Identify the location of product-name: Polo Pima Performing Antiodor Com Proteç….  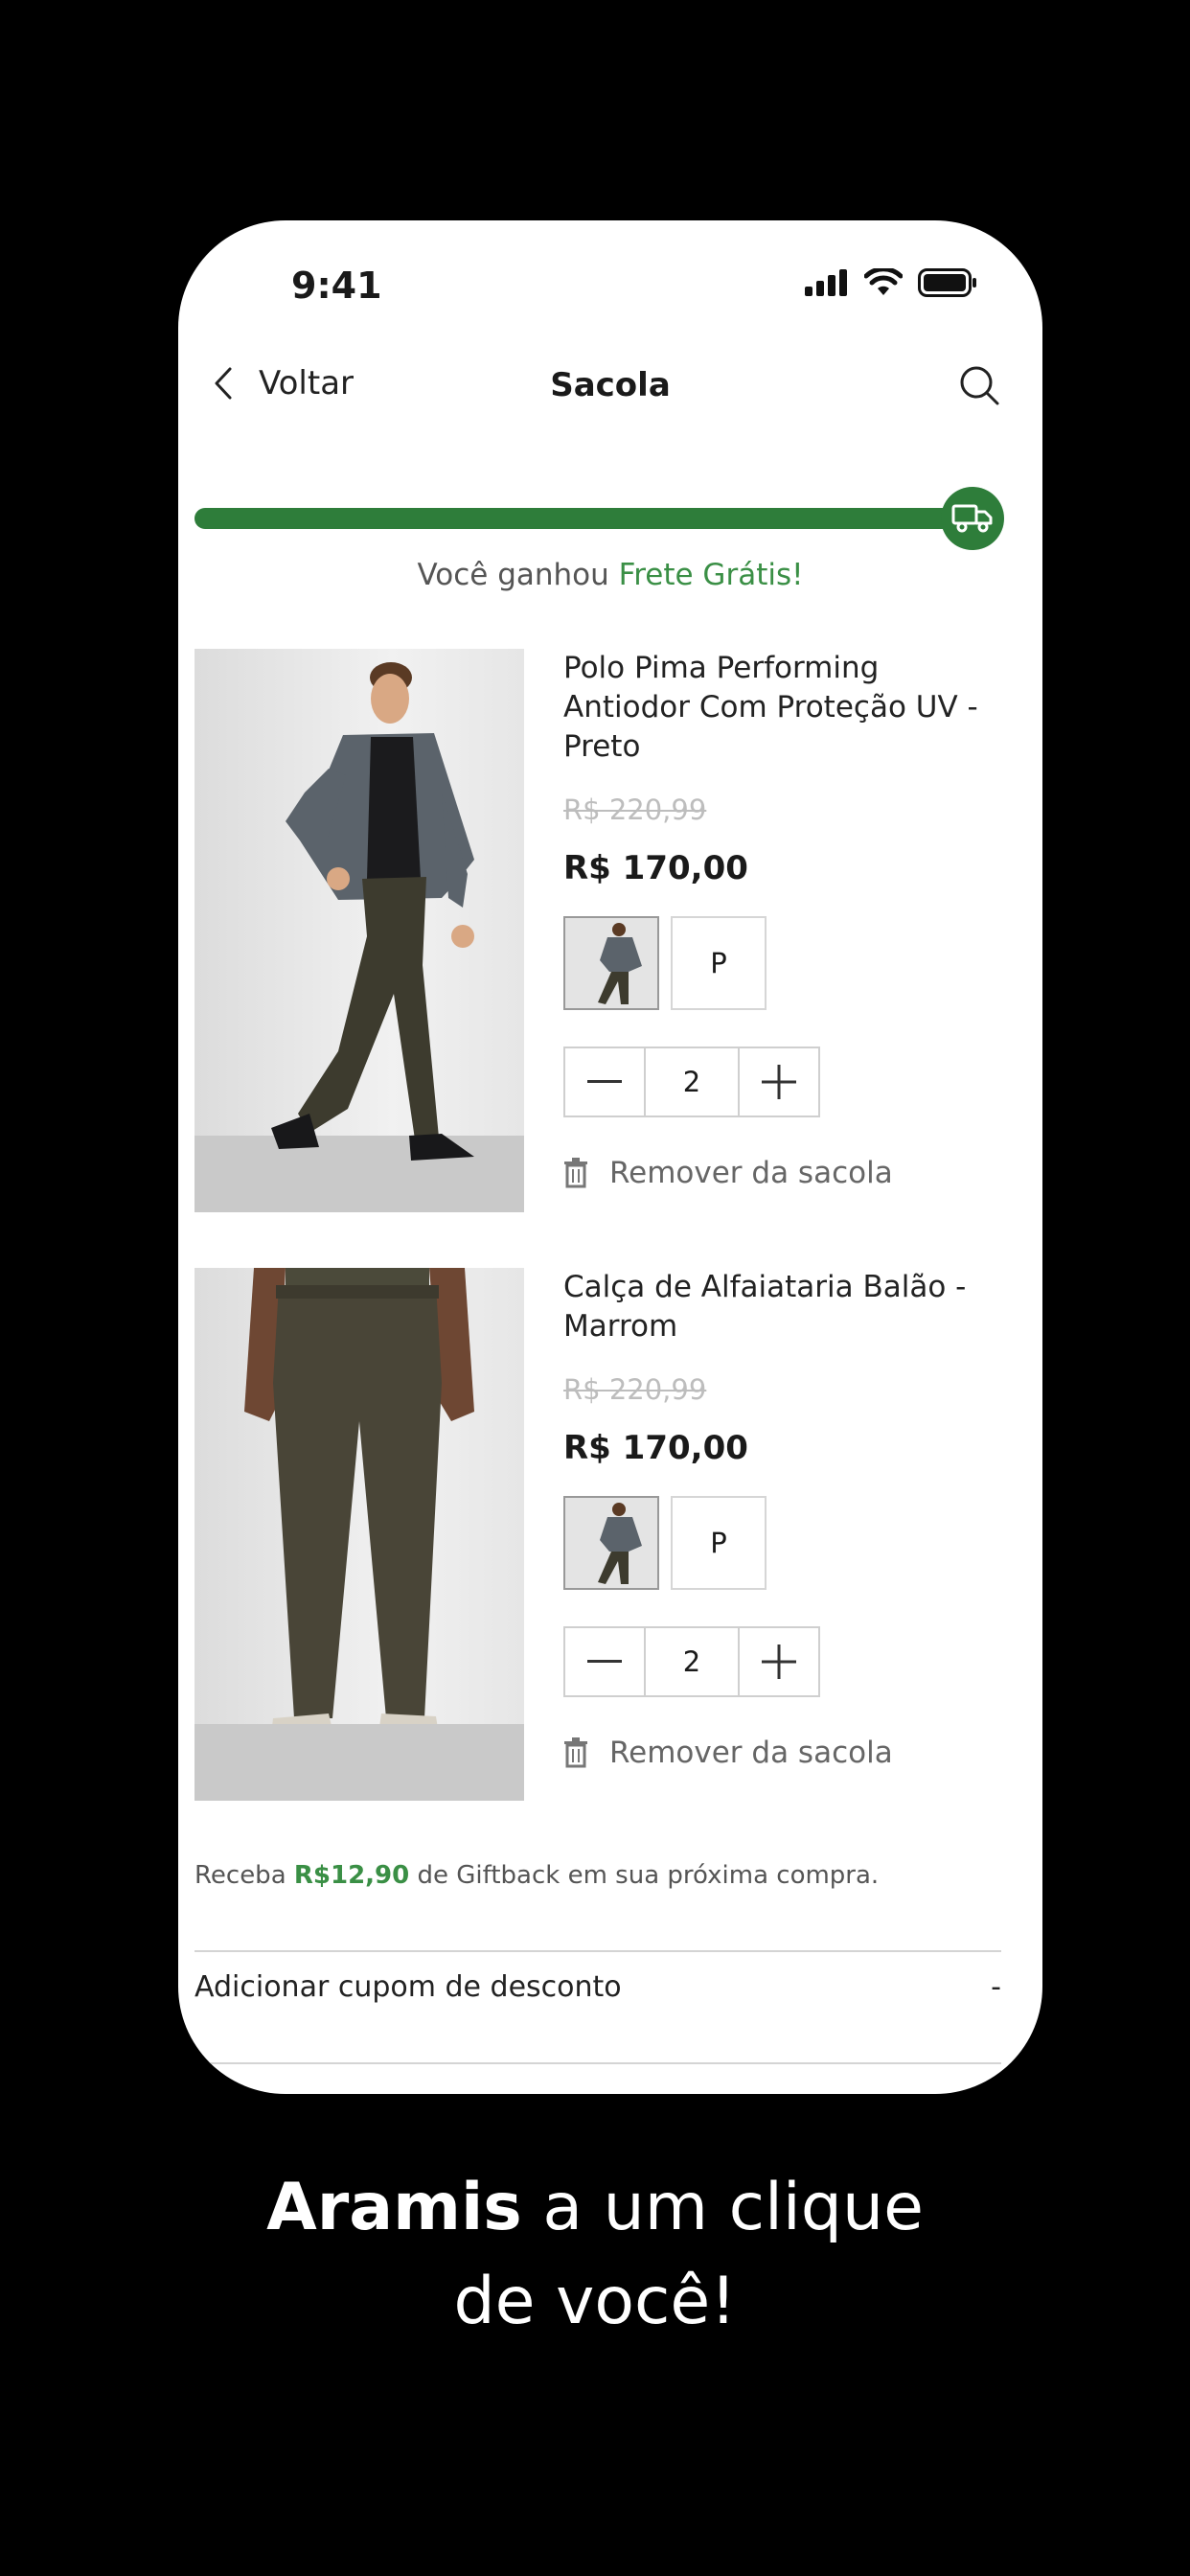
(789, 708).